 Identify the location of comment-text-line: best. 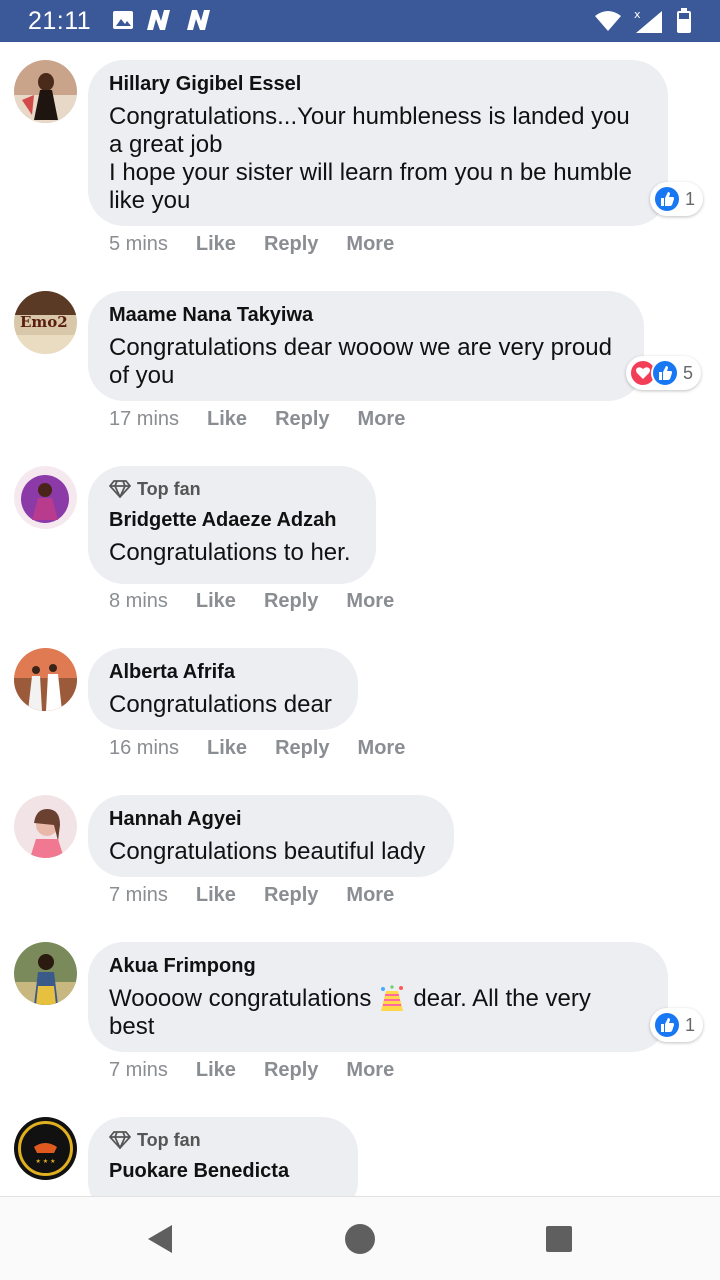
(132, 1026).